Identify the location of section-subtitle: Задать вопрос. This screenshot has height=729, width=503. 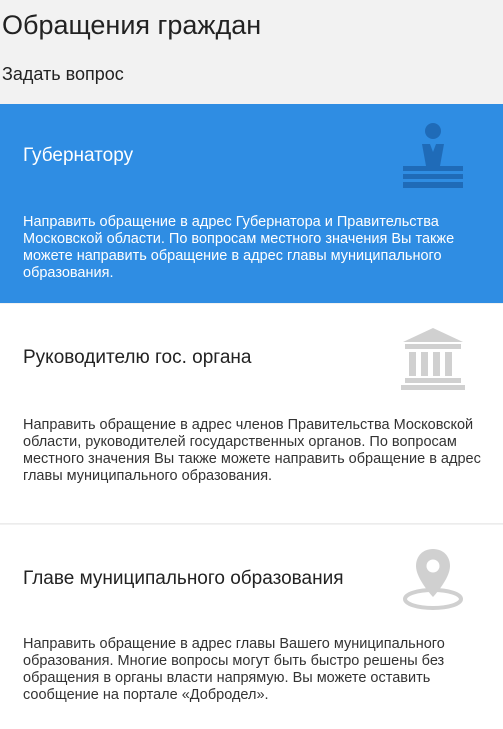
(63, 74).